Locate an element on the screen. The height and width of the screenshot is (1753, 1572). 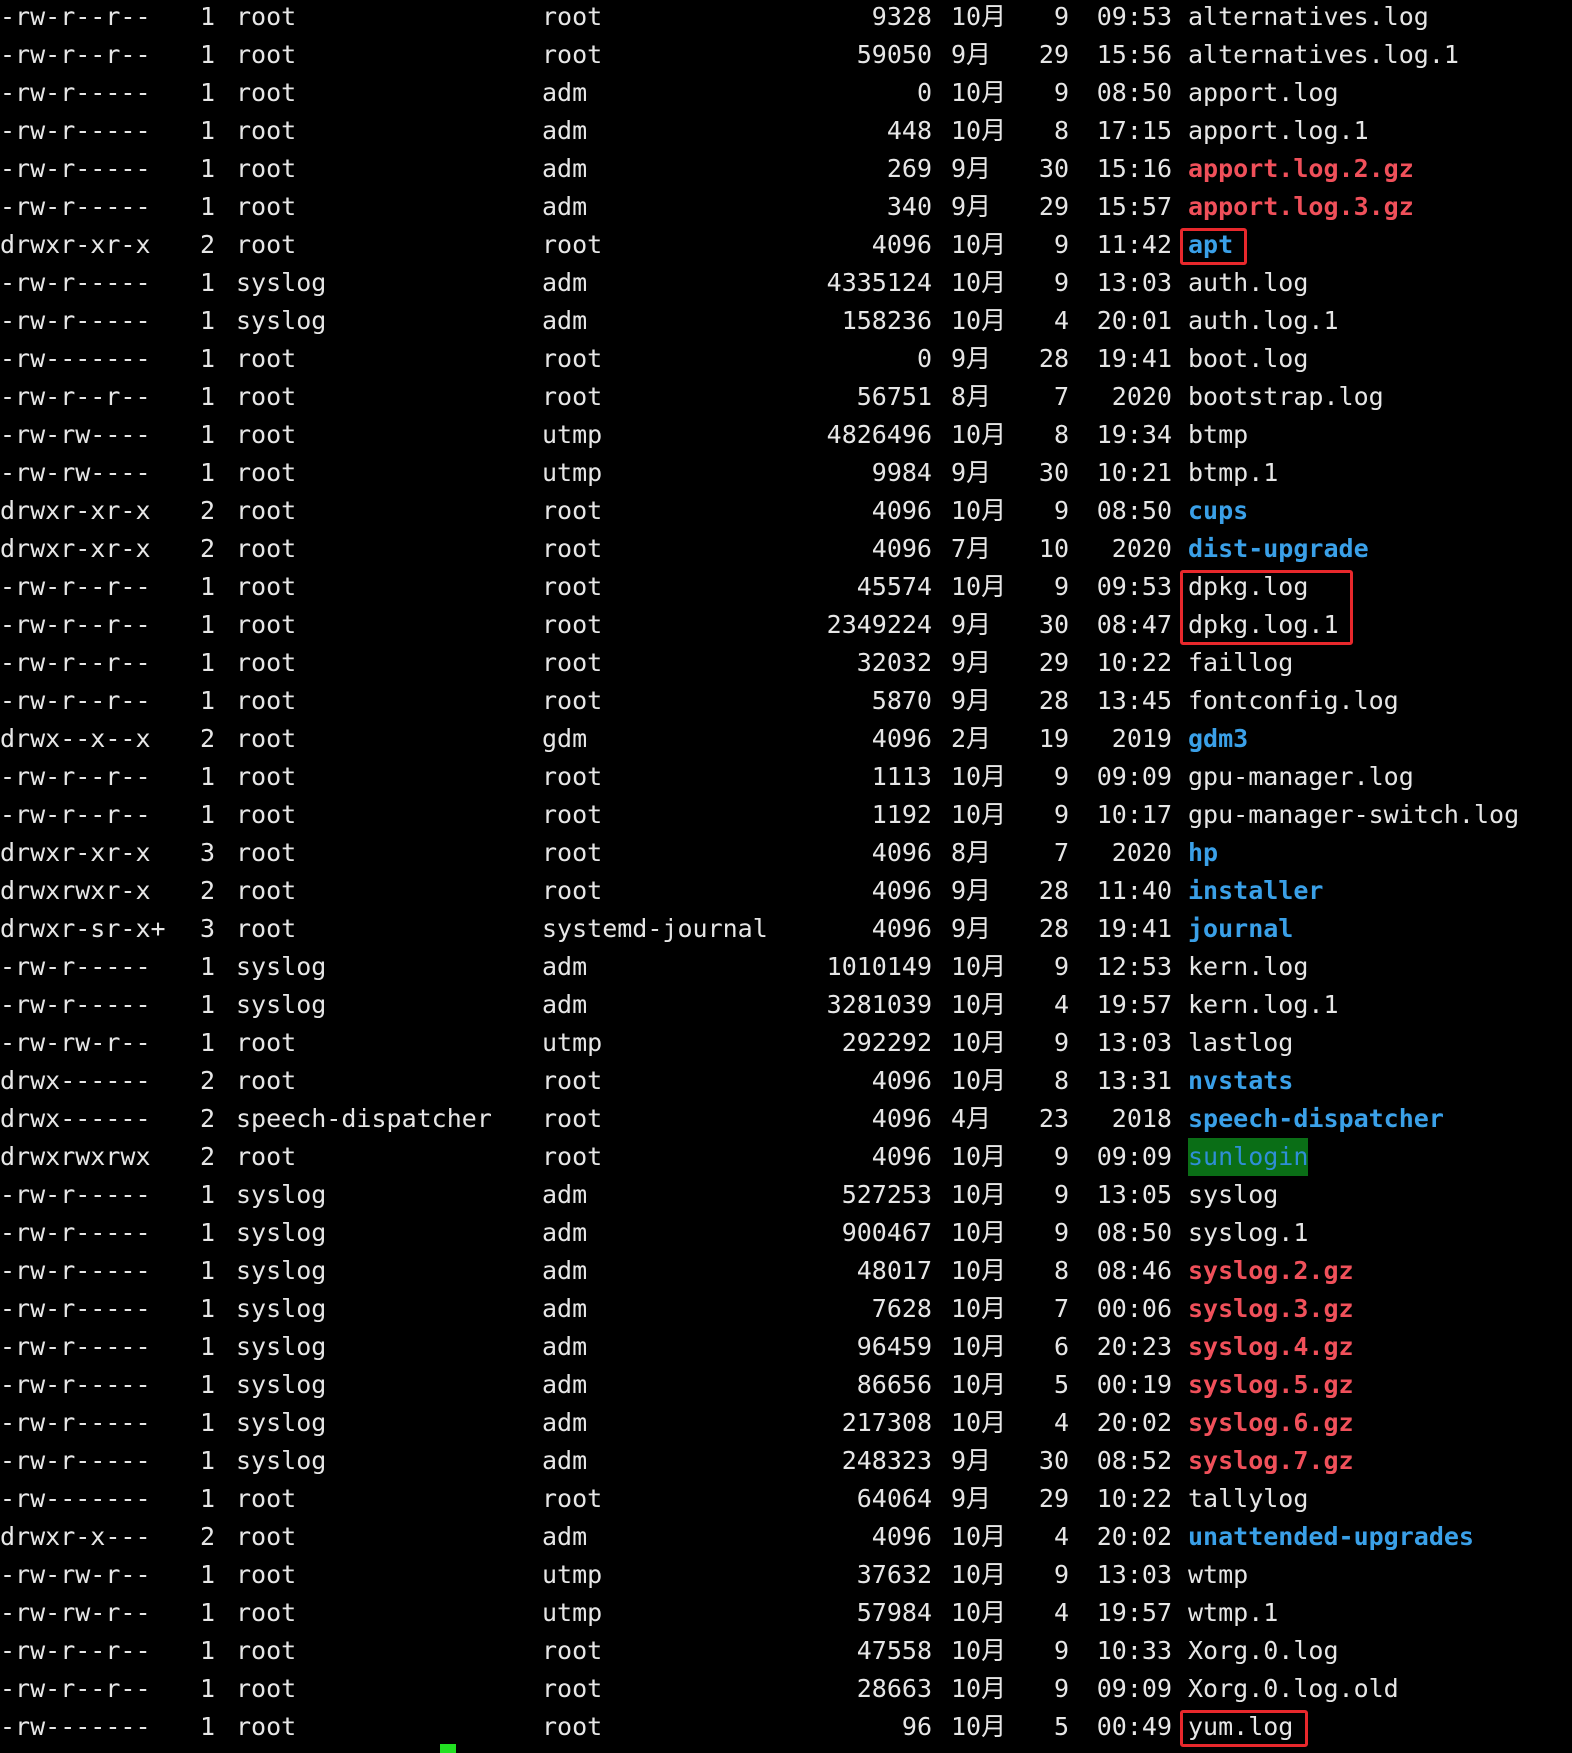
file-name: boot.log is located at coordinates (1248, 359).